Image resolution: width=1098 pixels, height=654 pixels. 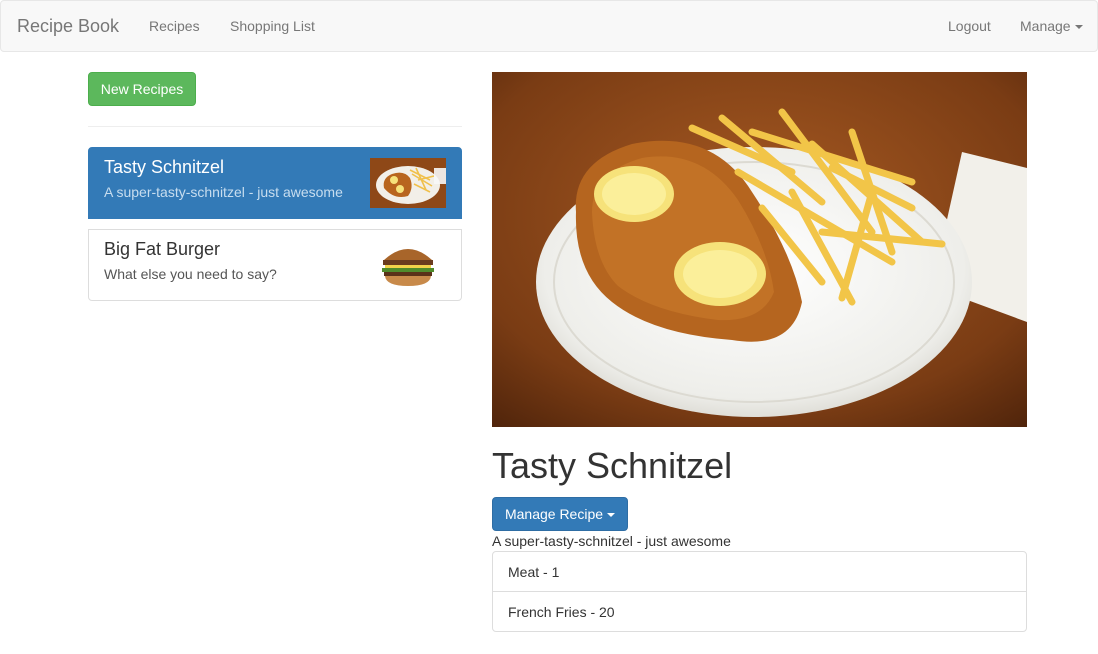 What do you see at coordinates (759, 611) in the screenshot?
I see `ingredient-item: French Fries - 20` at bounding box center [759, 611].